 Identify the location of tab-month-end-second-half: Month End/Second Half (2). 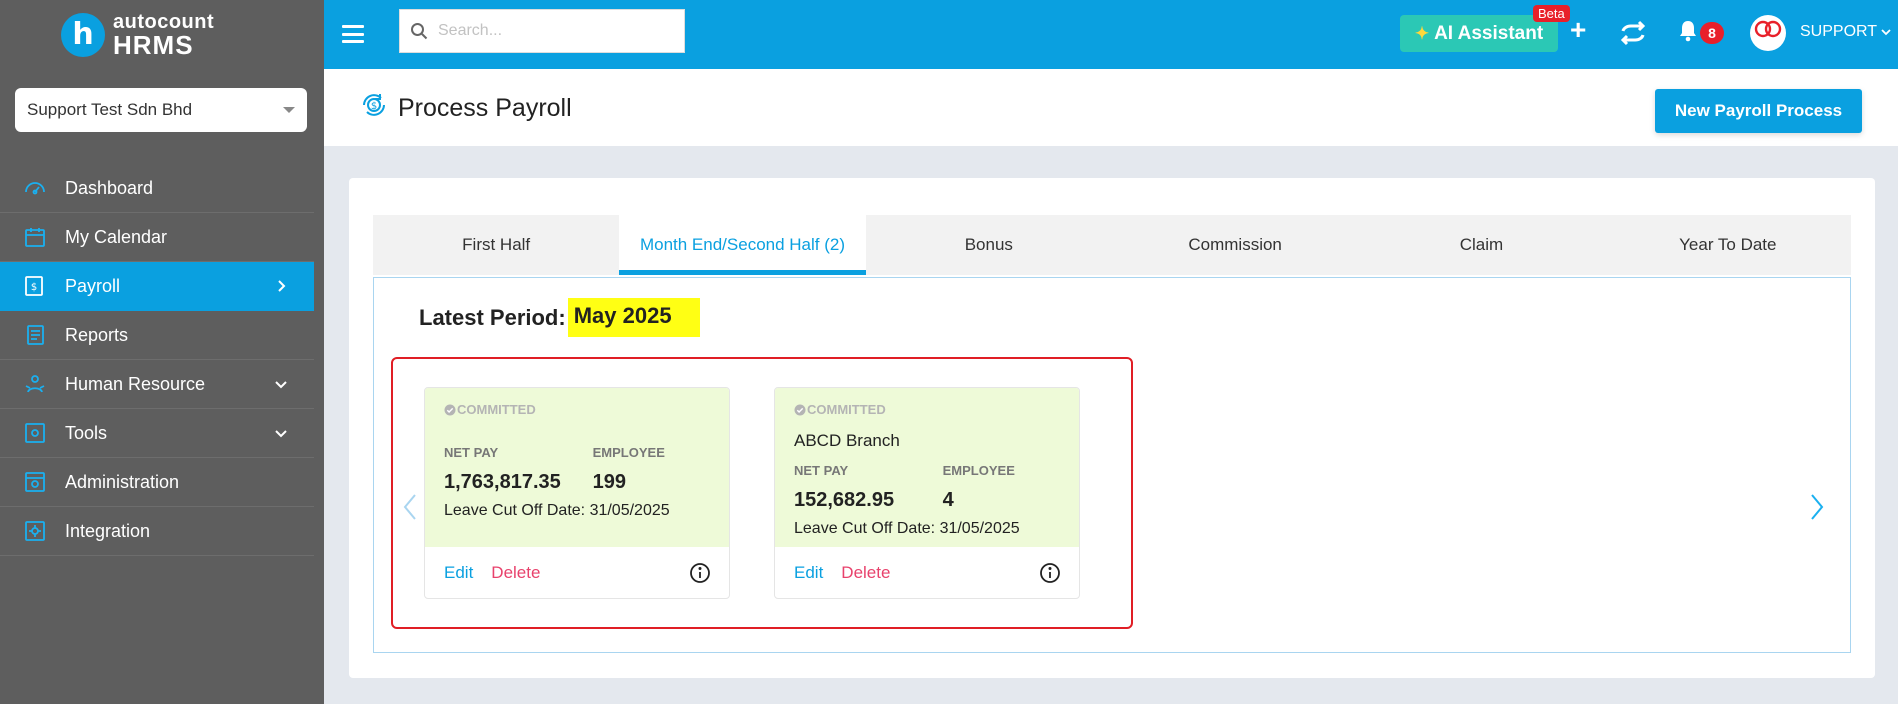
(742, 245).